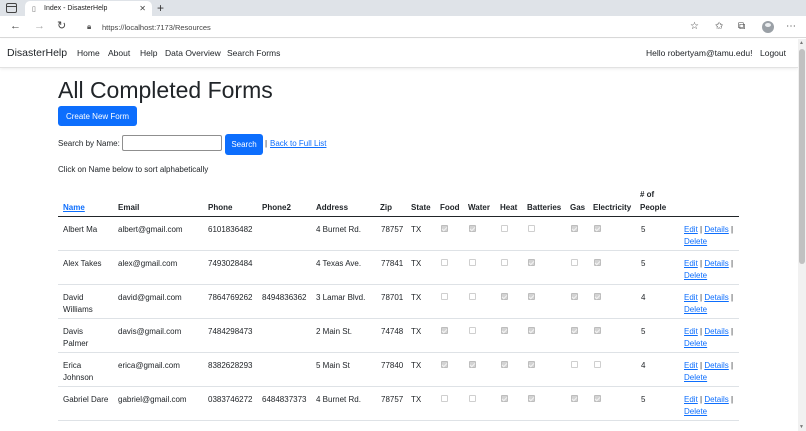 The image size is (806, 431). Describe the element at coordinates (392, 331) in the screenshot. I see `cell-zip: 74748` at that location.